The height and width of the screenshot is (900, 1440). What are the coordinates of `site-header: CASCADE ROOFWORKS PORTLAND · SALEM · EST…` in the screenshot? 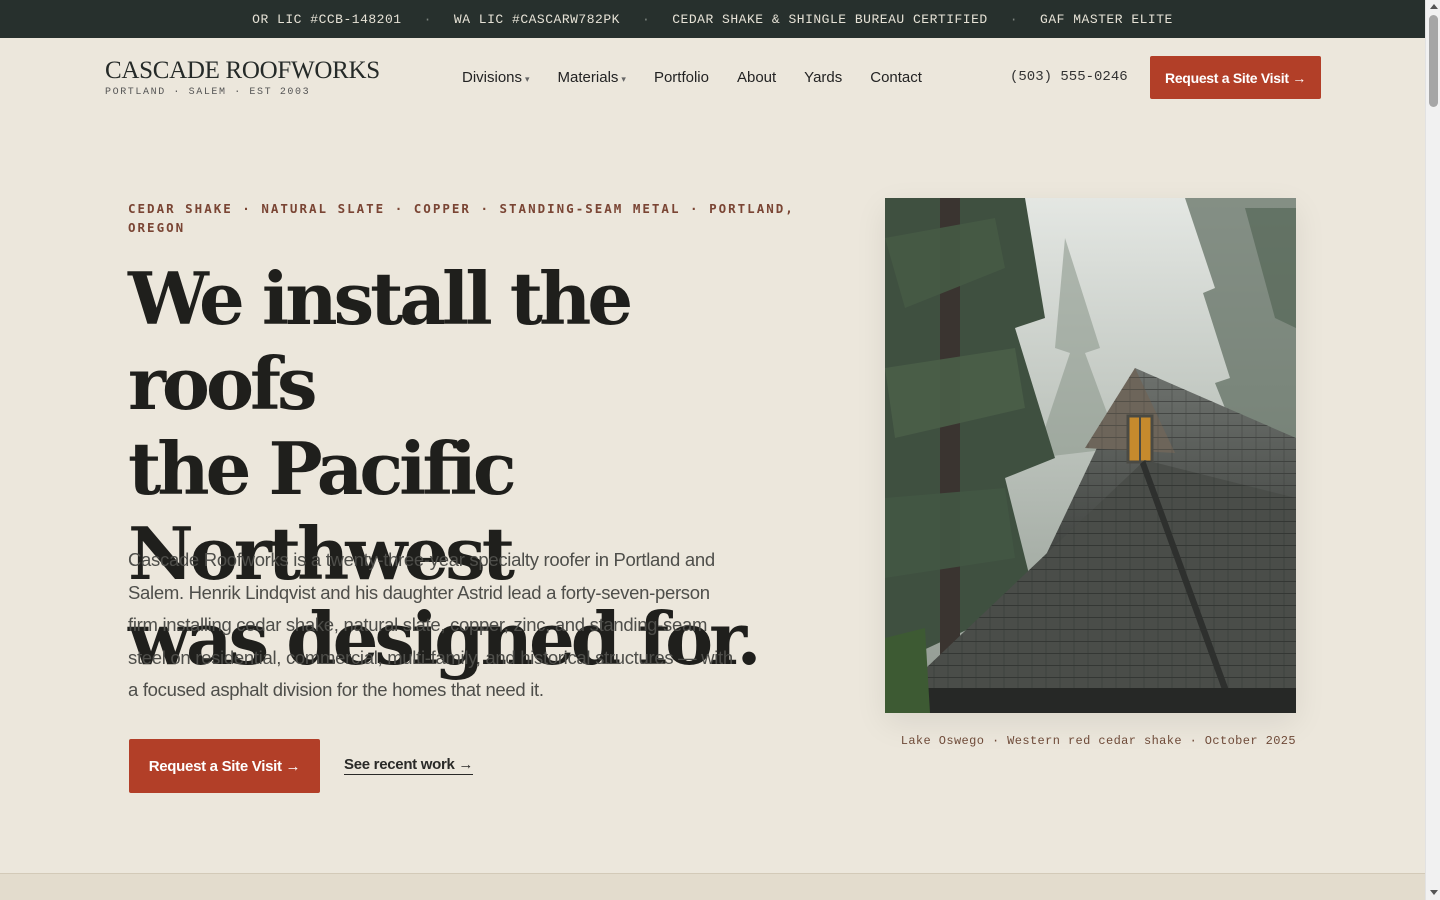 It's located at (712, 78).